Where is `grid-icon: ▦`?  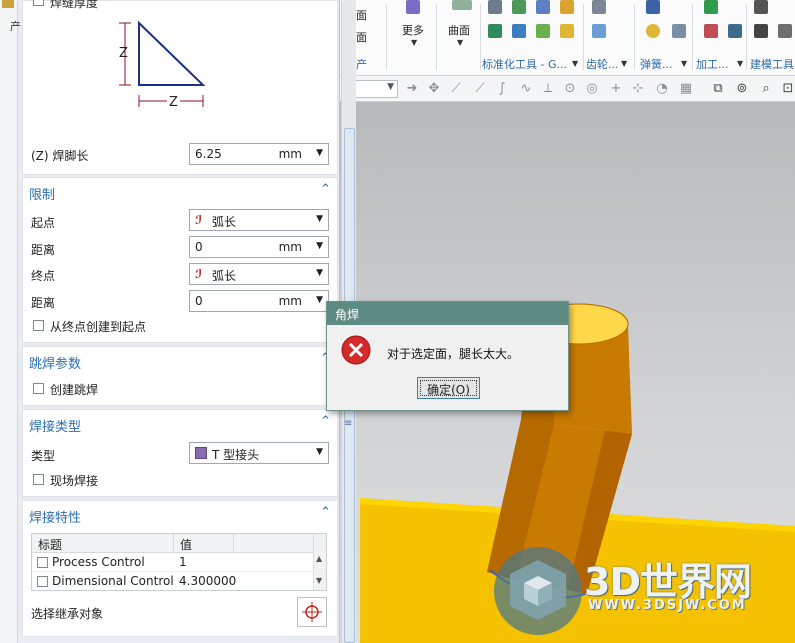
grid-icon: ▦ is located at coordinates (686, 88).